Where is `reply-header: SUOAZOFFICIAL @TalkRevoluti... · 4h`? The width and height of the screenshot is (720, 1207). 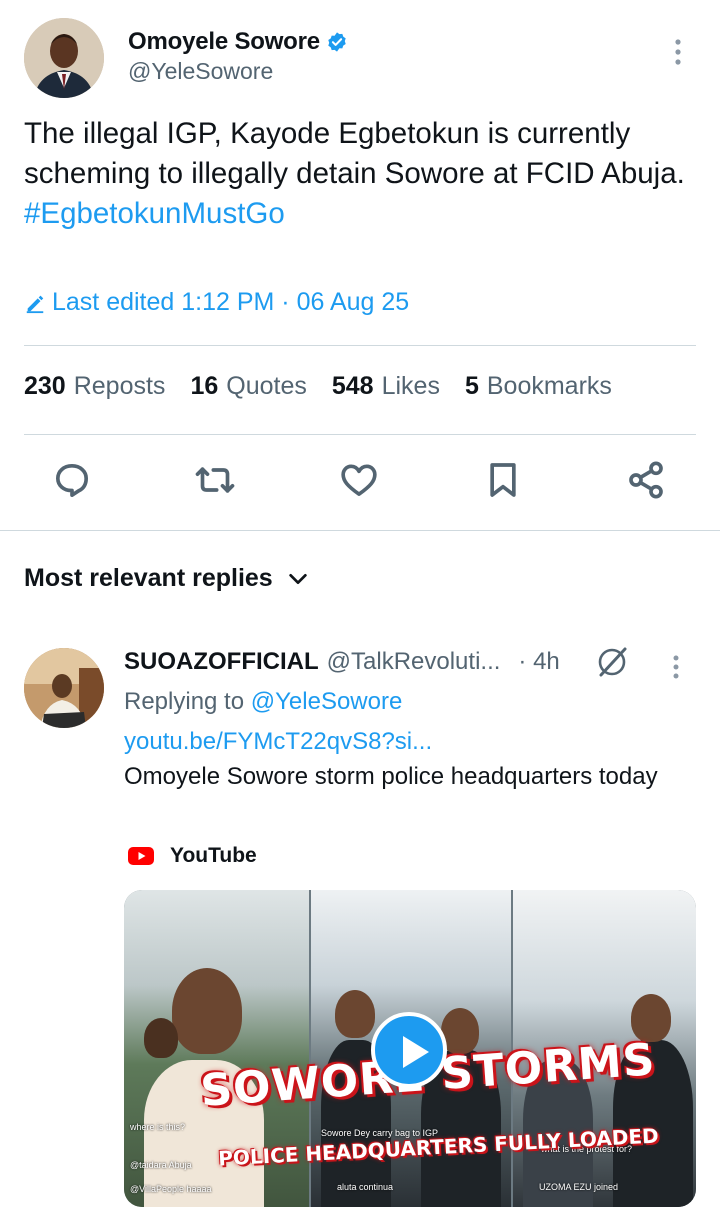
reply-header: SUOAZOFFICIAL @TalkRevoluti... · 4h is located at coordinates (342, 662).